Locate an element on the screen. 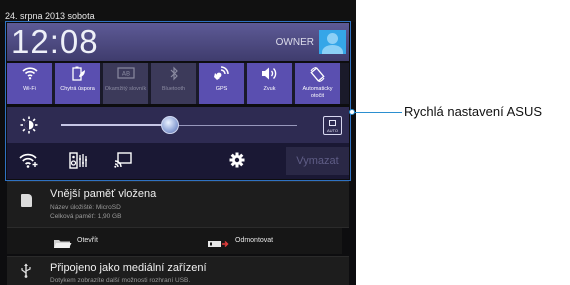  callout-line is located at coordinates (376, 112).